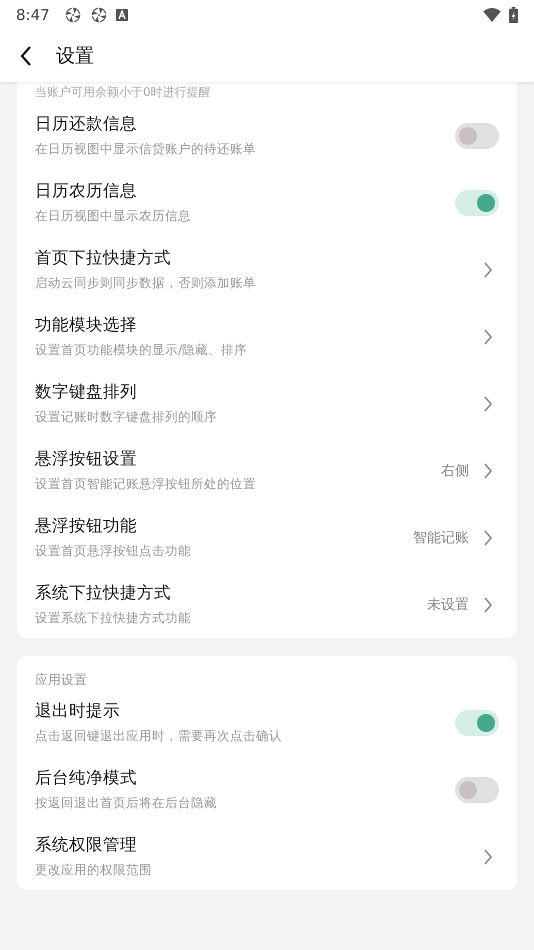 This screenshot has width=534, height=950. What do you see at coordinates (94, 870) in the screenshot?
I see `setting-subtitle: 更改应用的权限范围` at bounding box center [94, 870].